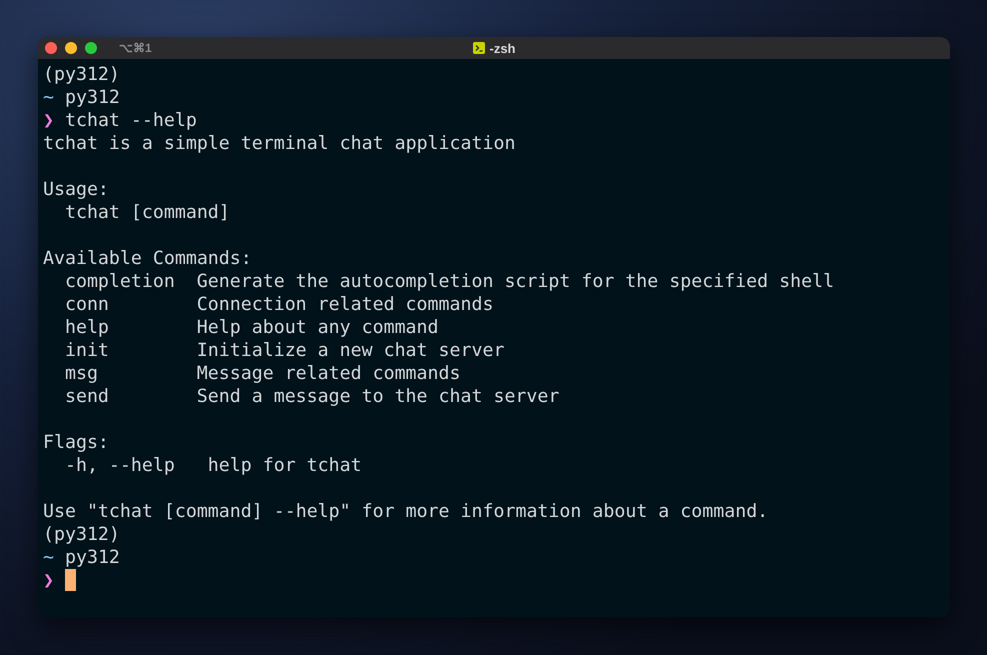 This screenshot has height=655, width=987. I want to click on output-text: Available Commands:, so click(147, 258).